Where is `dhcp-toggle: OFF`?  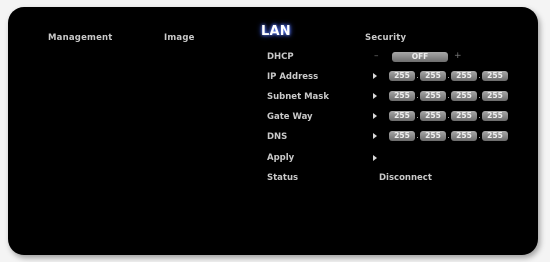 dhcp-toggle: OFF is located at coordinates (420, 57).